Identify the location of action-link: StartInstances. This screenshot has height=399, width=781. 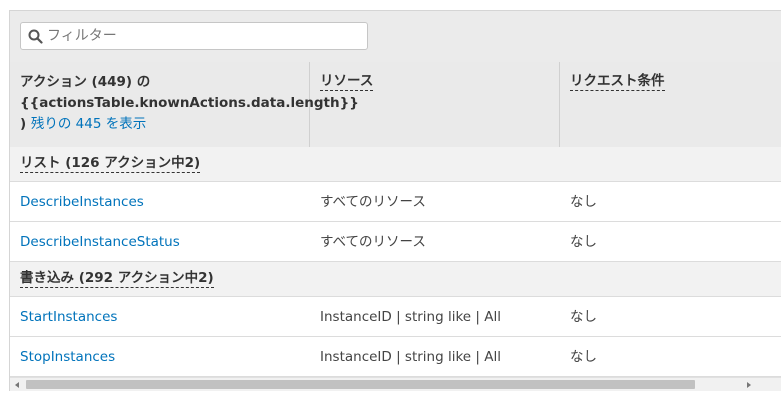
(68, 317).